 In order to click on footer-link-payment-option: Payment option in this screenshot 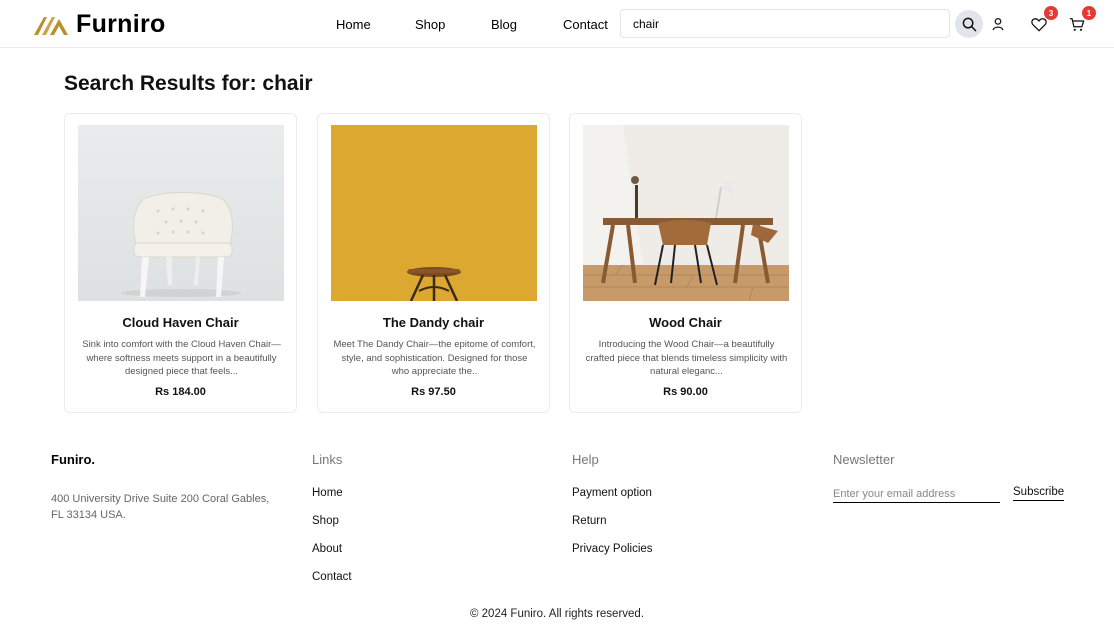, I will do `click(612, 493)`.